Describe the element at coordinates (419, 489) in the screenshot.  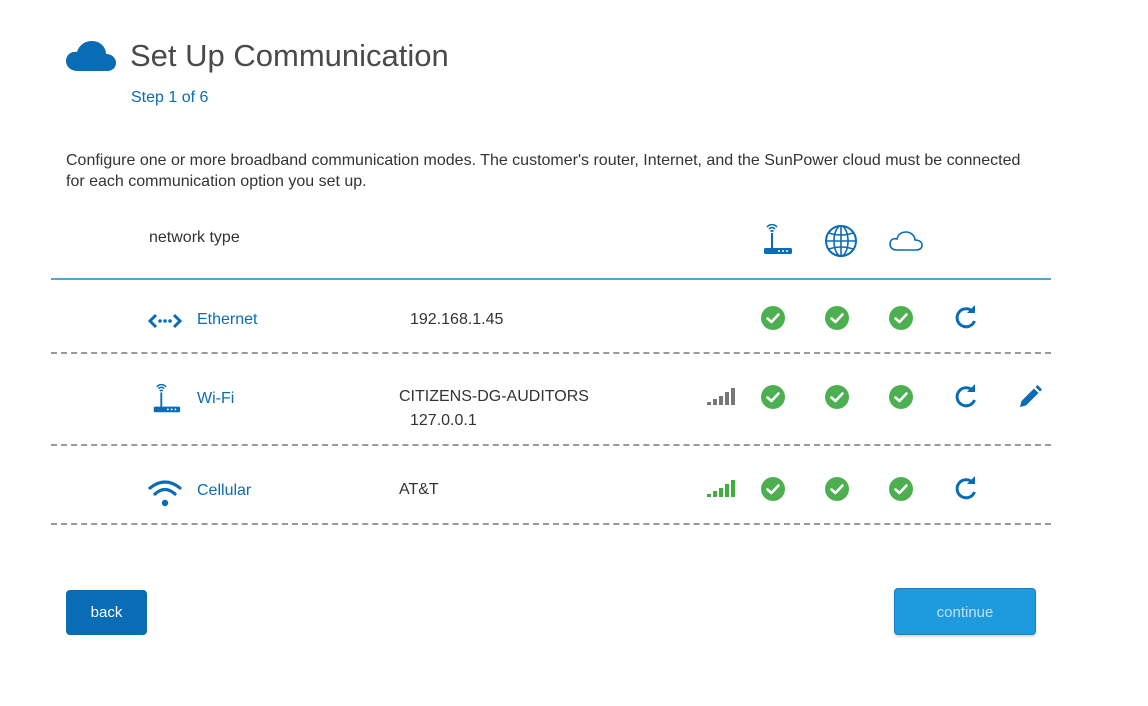
I see `cellular-carrier: AT&T` at that location.